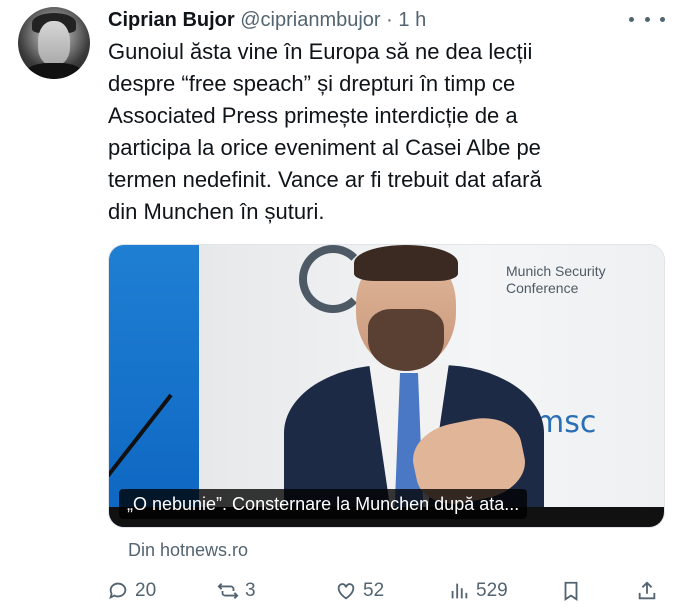 The width and height of the screenshot is (680, 609). I want to click on heart-icon, so click(346, 591).